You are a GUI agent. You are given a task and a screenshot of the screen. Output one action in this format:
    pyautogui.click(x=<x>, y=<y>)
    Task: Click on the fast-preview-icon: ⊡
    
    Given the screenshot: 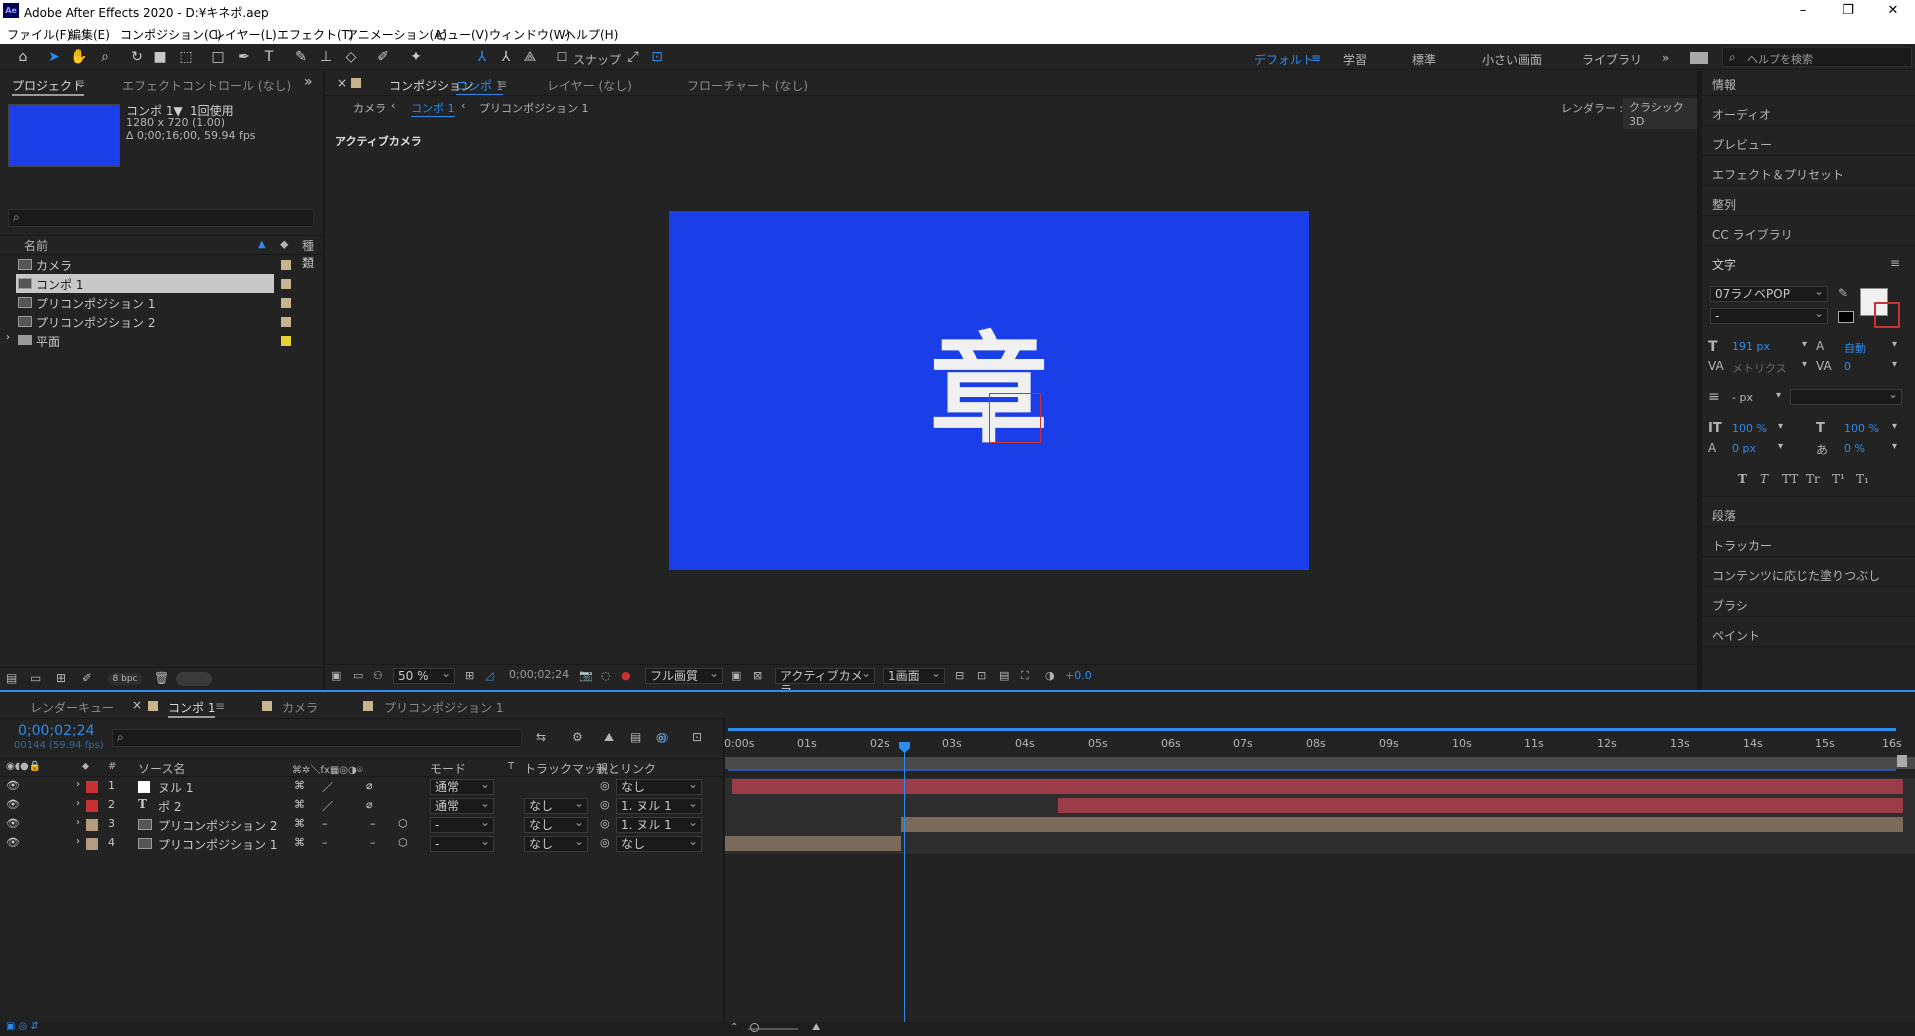 What is the action you would take?
    pyautogui.click(x=981, y=675)
    